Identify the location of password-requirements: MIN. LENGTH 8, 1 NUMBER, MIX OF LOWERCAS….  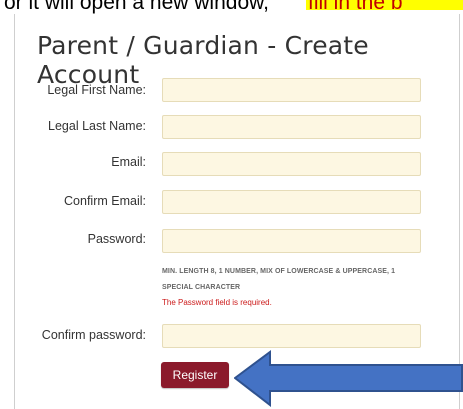
(297, 280).